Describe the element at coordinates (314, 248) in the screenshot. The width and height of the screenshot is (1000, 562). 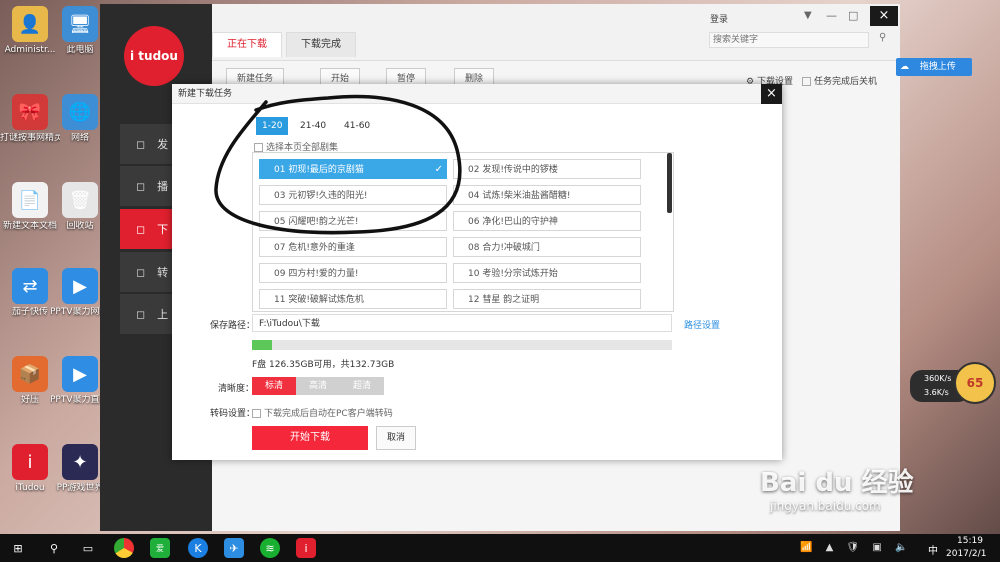
I see `episode-label: 07 危机!意外的重逢` at that location.